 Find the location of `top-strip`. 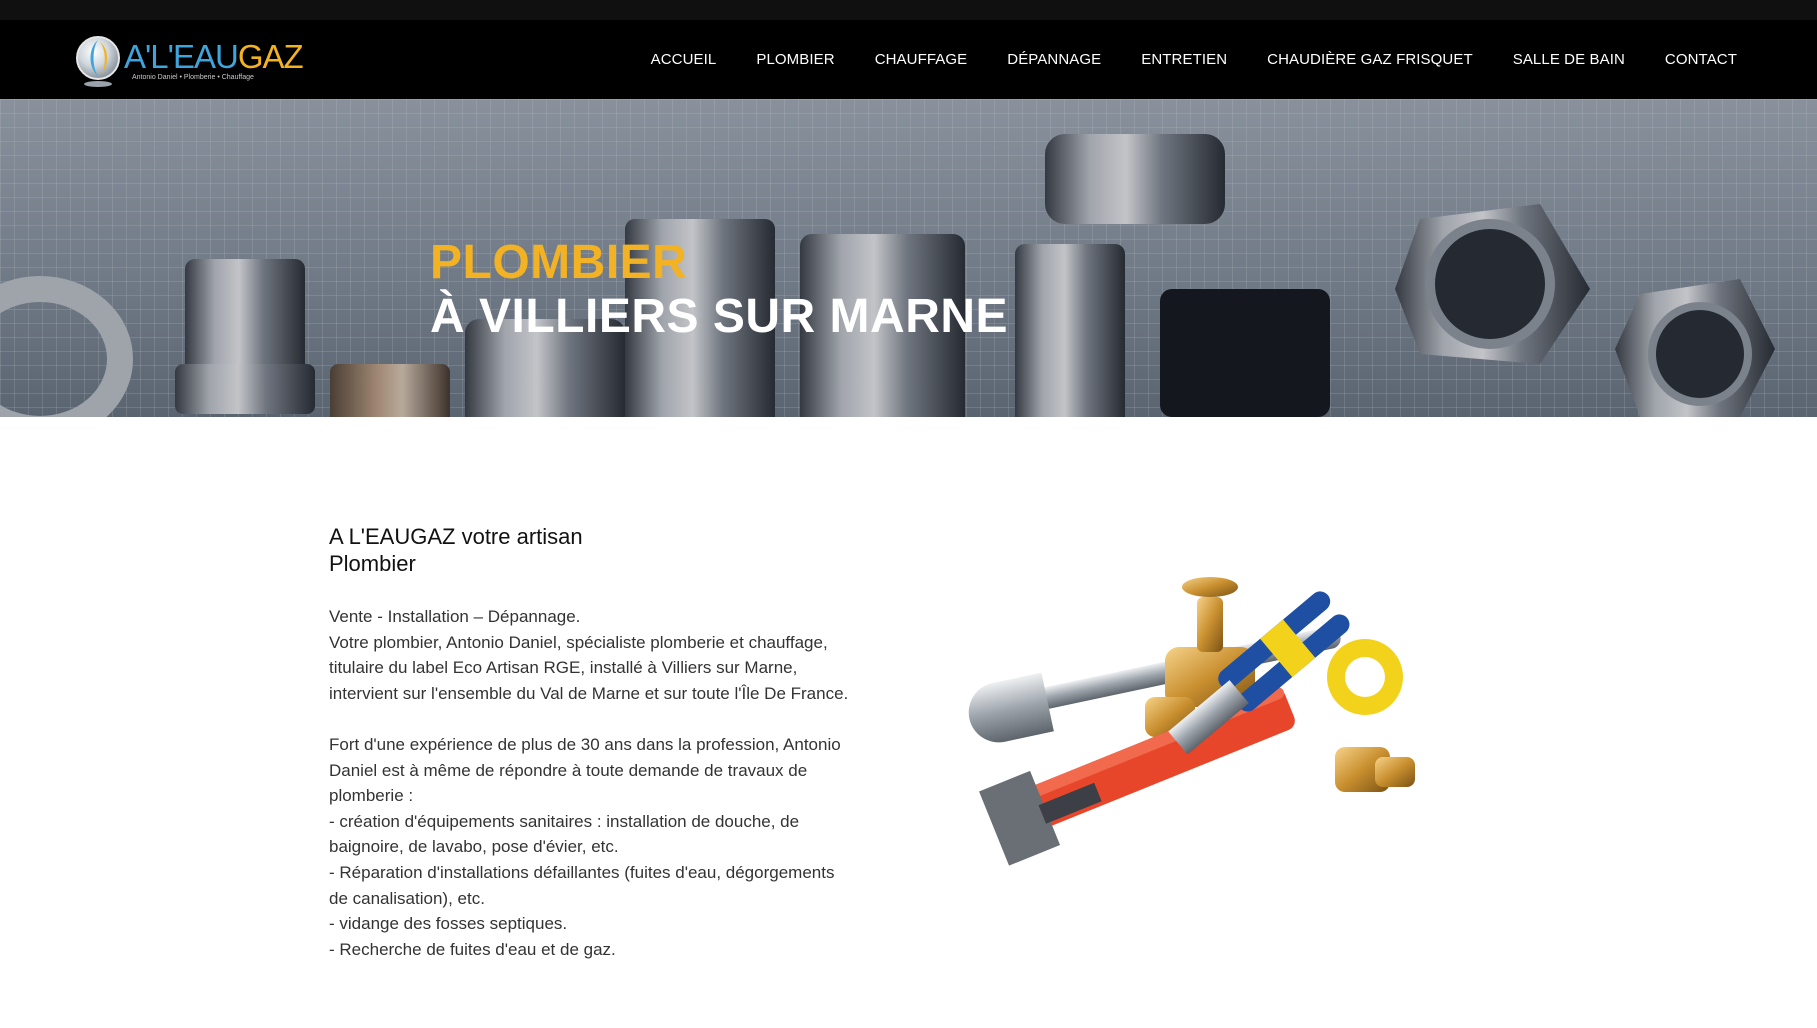

top-strip is located at coordinates (908, 10).